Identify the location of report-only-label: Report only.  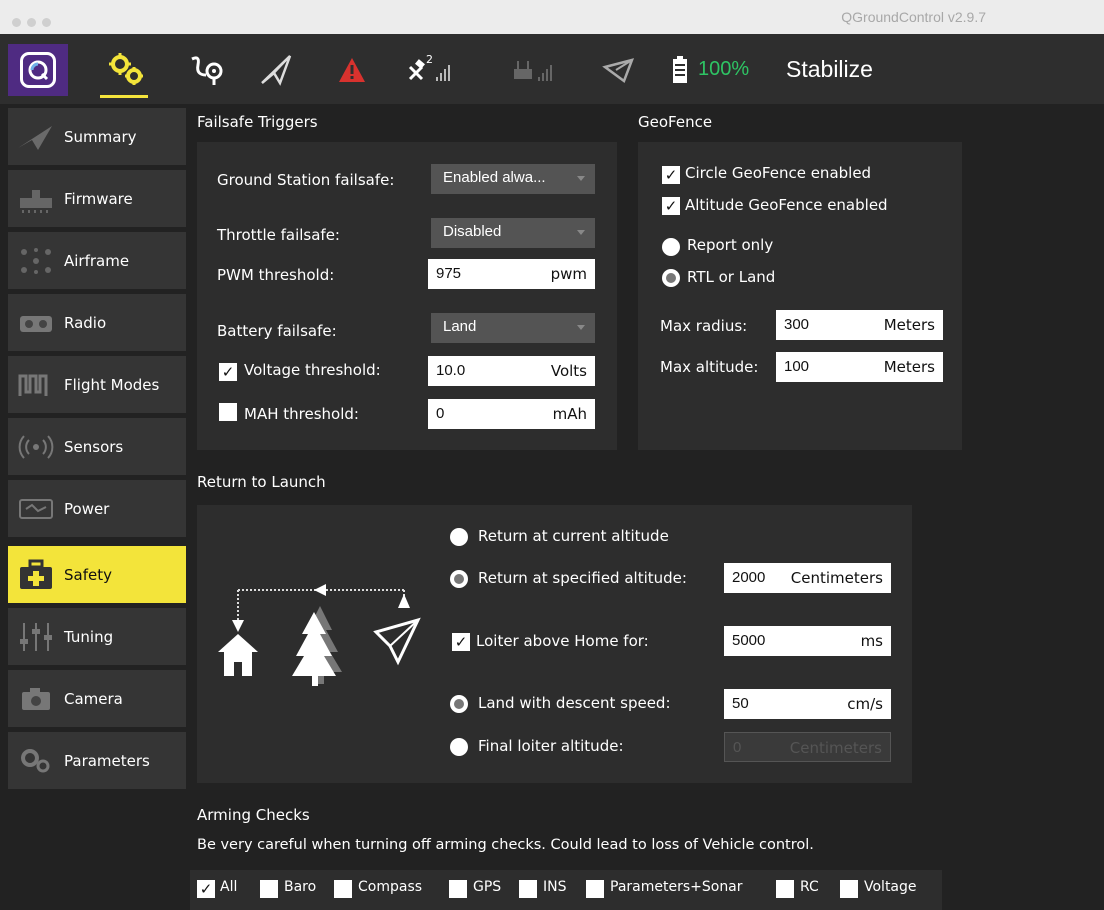
(730, 245).